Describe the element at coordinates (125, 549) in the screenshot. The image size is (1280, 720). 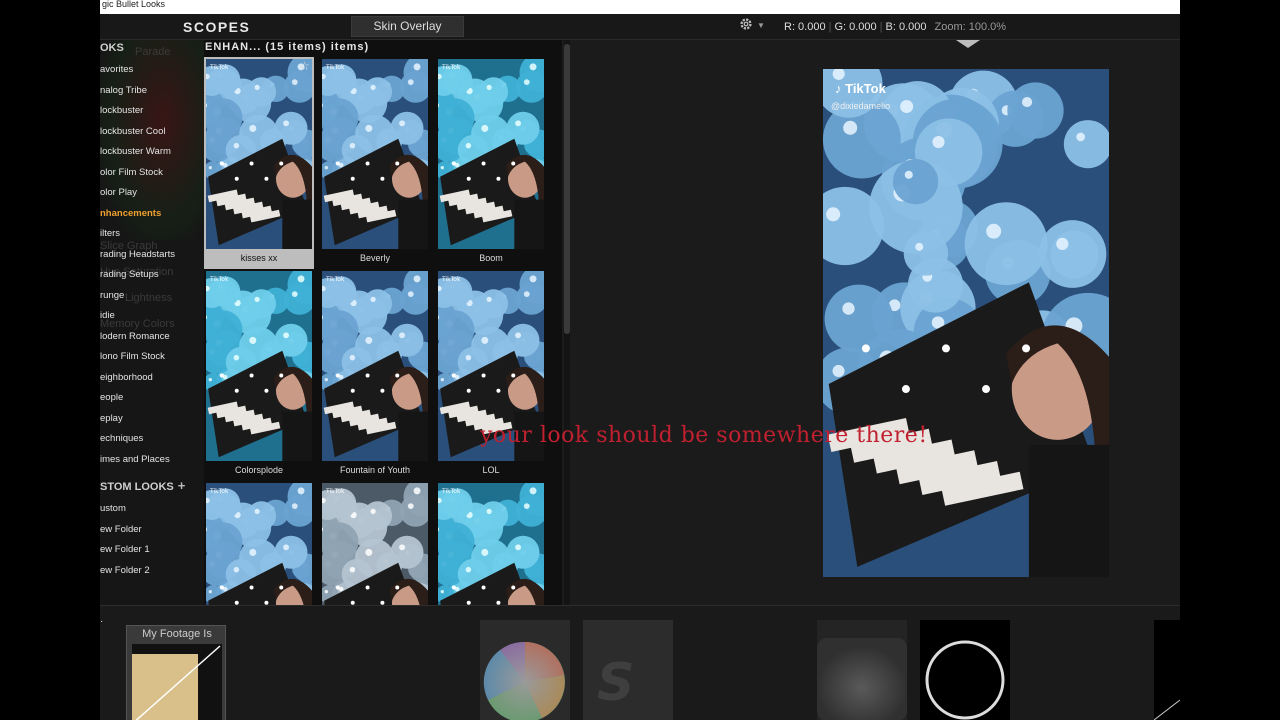
I see `custom-folder-item: ew Folder 1` at that location.